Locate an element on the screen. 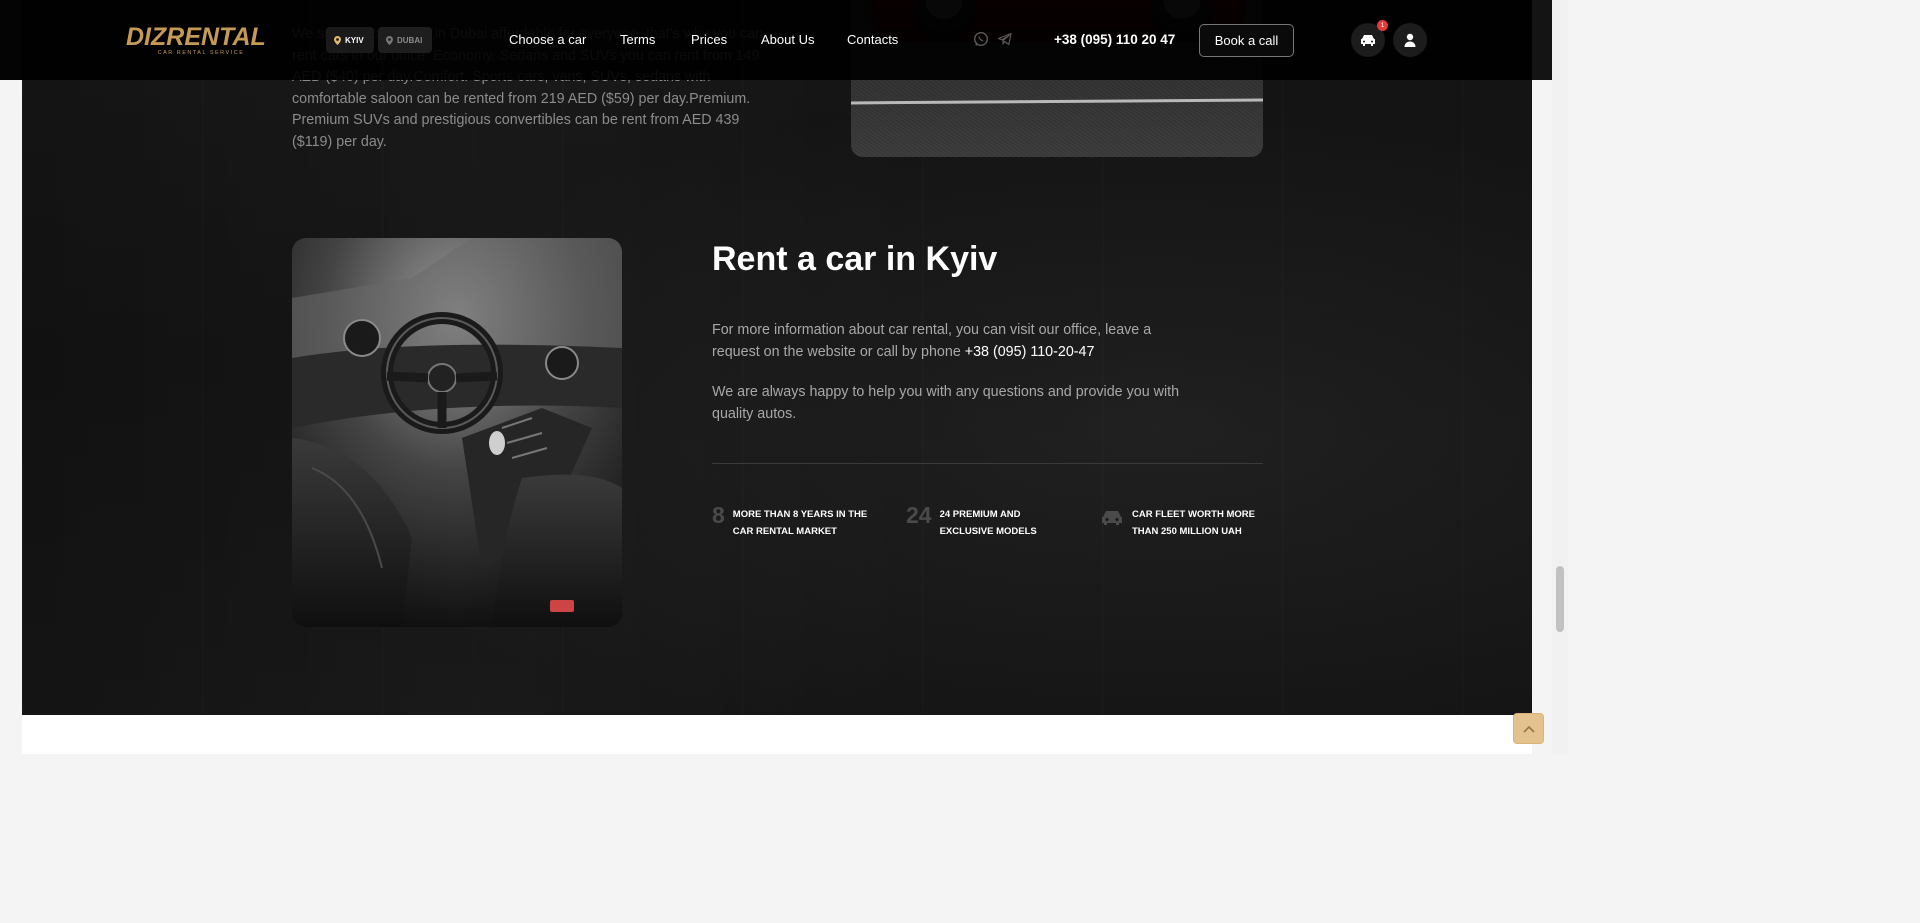 Image resolution: width=1920 pixels, height=923 pixels. stat-models: 24 24 PREMIUM AND EXCLUSIVE MODELS is located at coordinates (971, 521).